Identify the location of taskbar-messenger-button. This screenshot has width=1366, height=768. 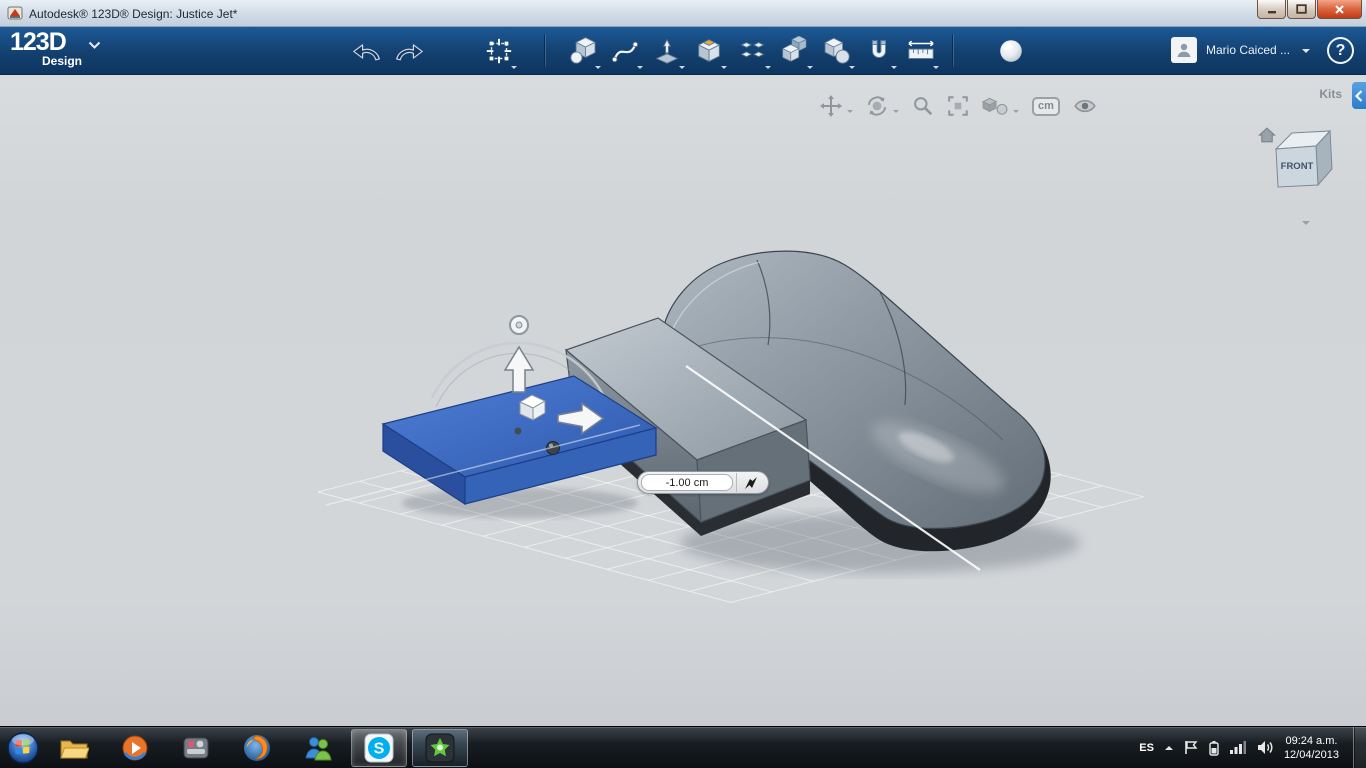
(318, 748).